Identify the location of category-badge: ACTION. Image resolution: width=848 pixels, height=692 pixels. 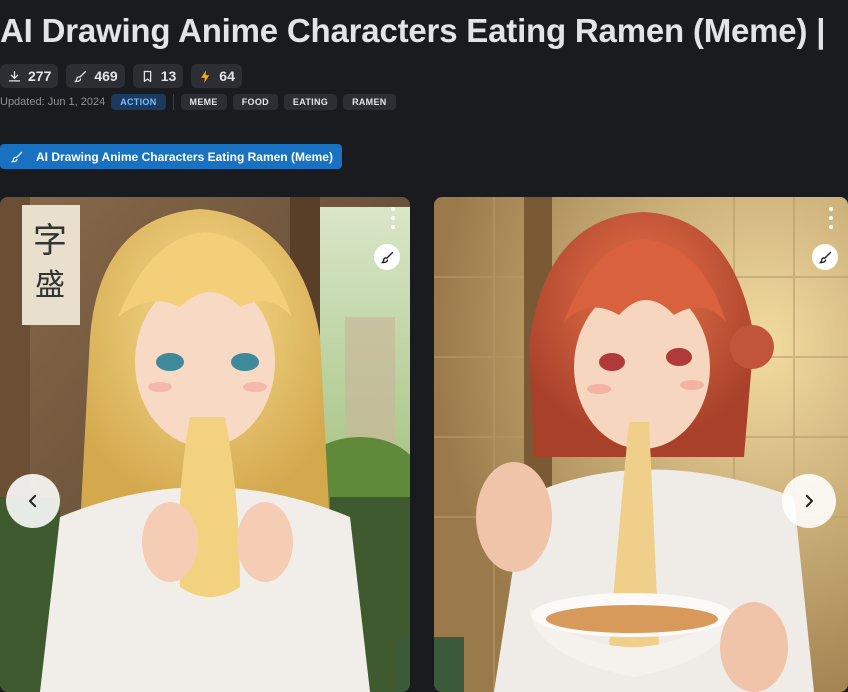
(138, 102).